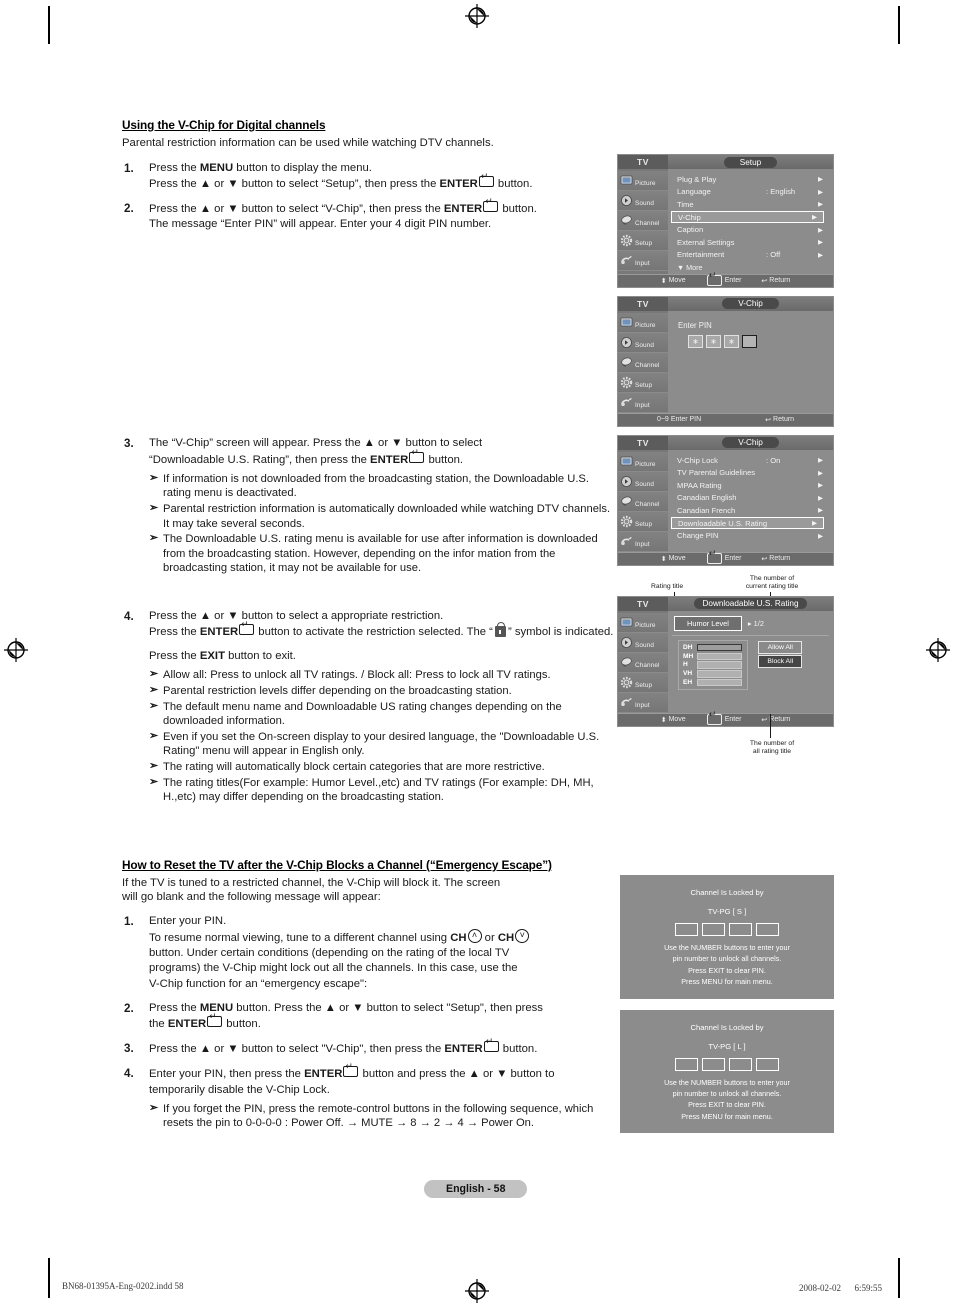 Image resolution: width=954 pixels, height=1304 pixels. I want to click on menu-row-label: MPAA Rating, so click(699, 485).